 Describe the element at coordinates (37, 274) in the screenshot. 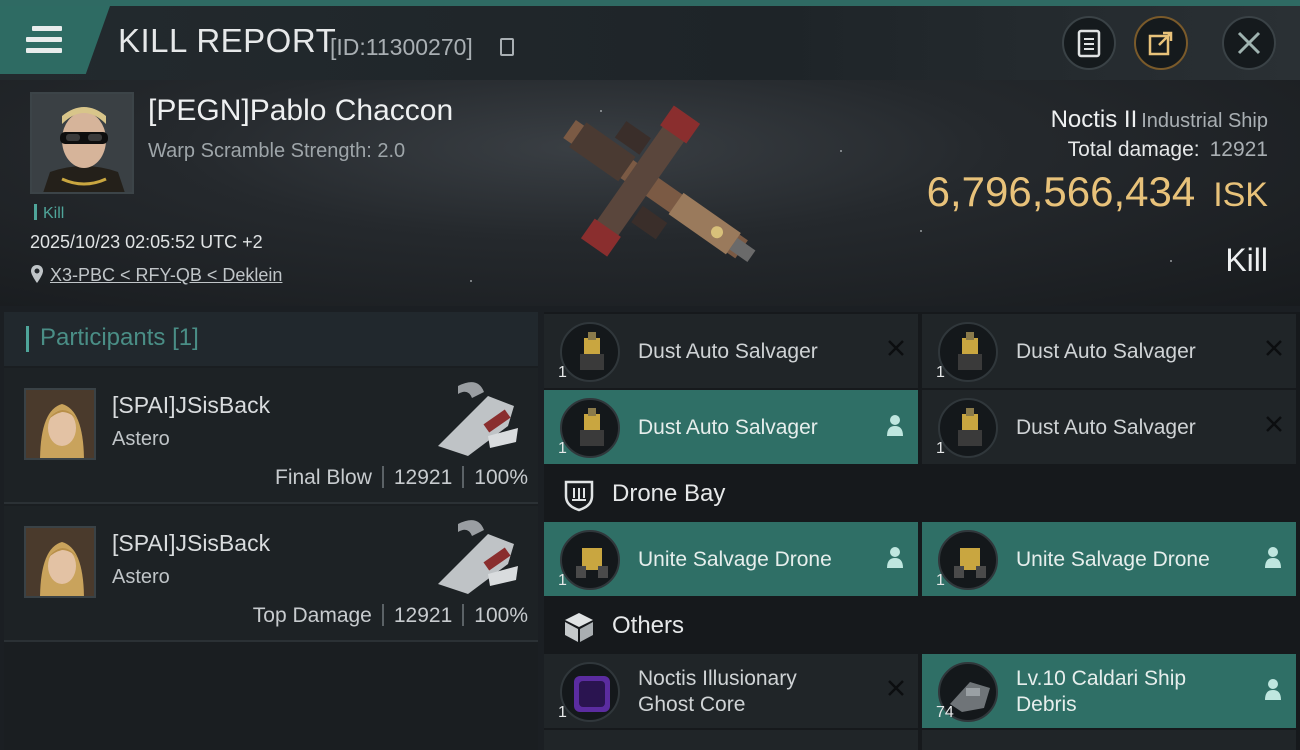

I see `location-pin-icon` at that location.